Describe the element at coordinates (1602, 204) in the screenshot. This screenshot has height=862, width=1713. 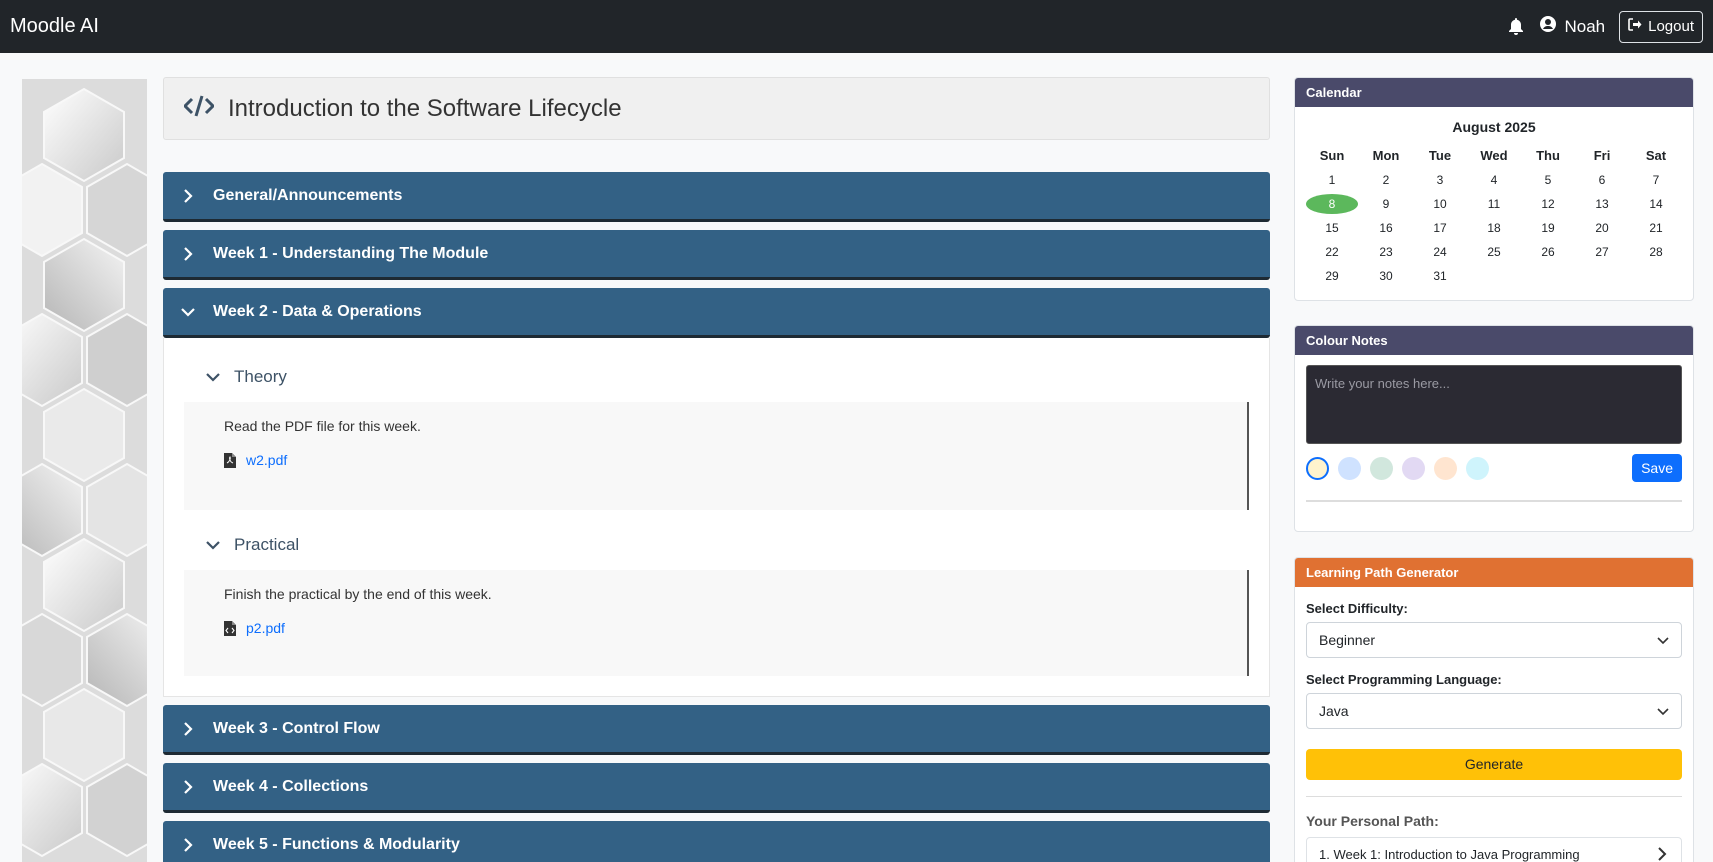
I see `calendar-day: 13` at that location.